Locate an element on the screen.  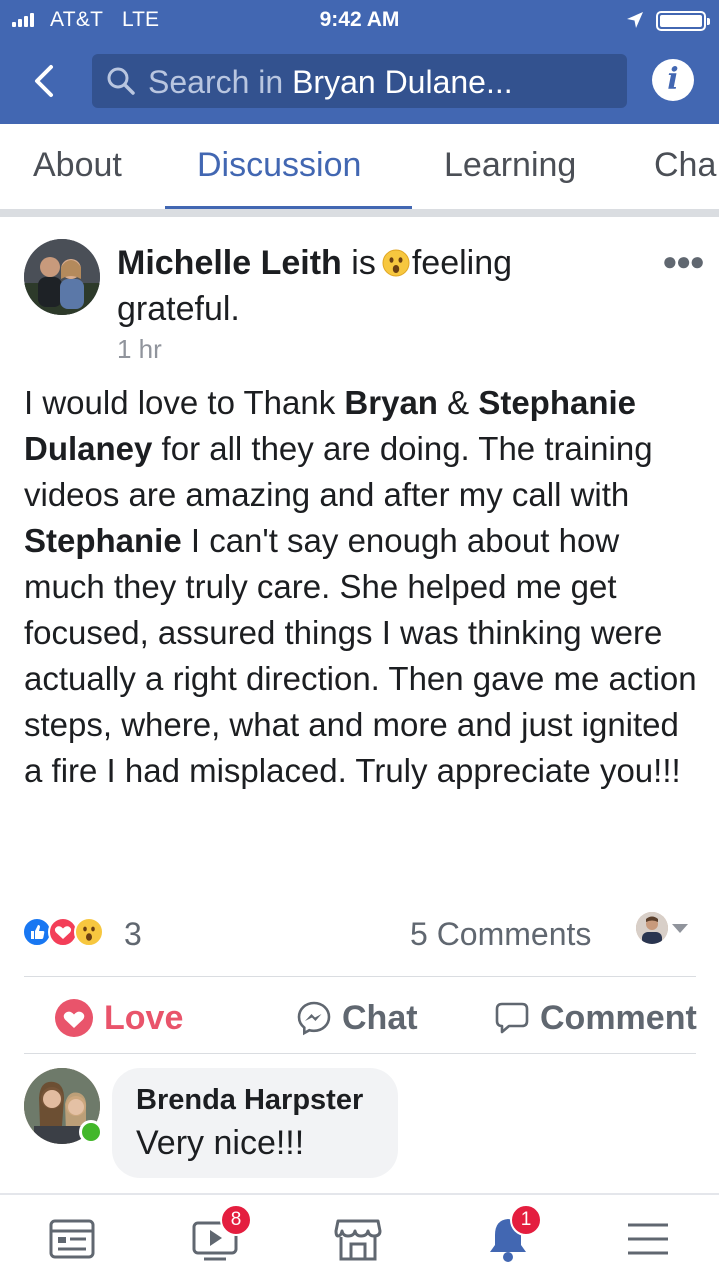
more-options-icon: ●●● is located at coordinates (683, 261).